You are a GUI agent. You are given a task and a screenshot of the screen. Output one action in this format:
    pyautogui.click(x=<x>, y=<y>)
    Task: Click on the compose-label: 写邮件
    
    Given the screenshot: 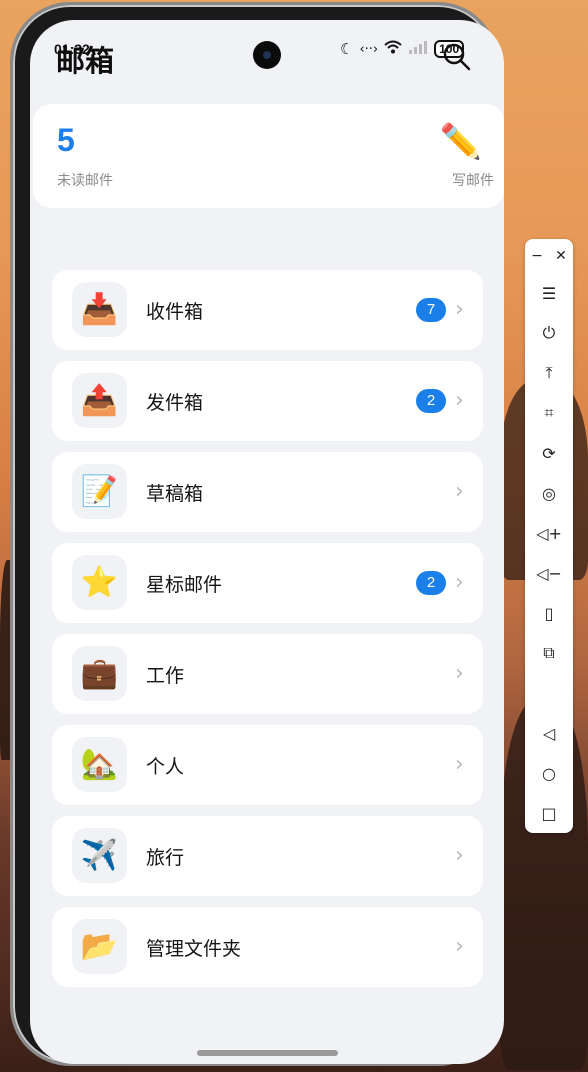 What is the action you would take?
    pyautogui.click(x=473, y=181)
    